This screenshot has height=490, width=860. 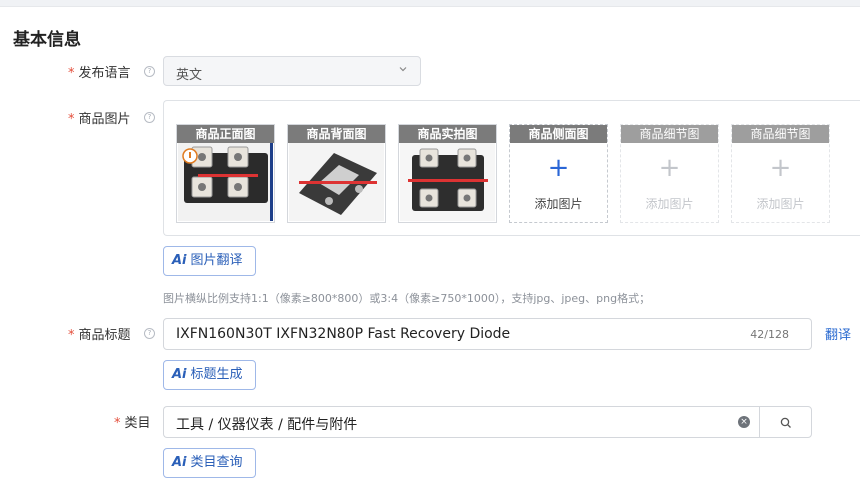 I want to click on title-label-text: 商品标题, so click(x=104, y=335).